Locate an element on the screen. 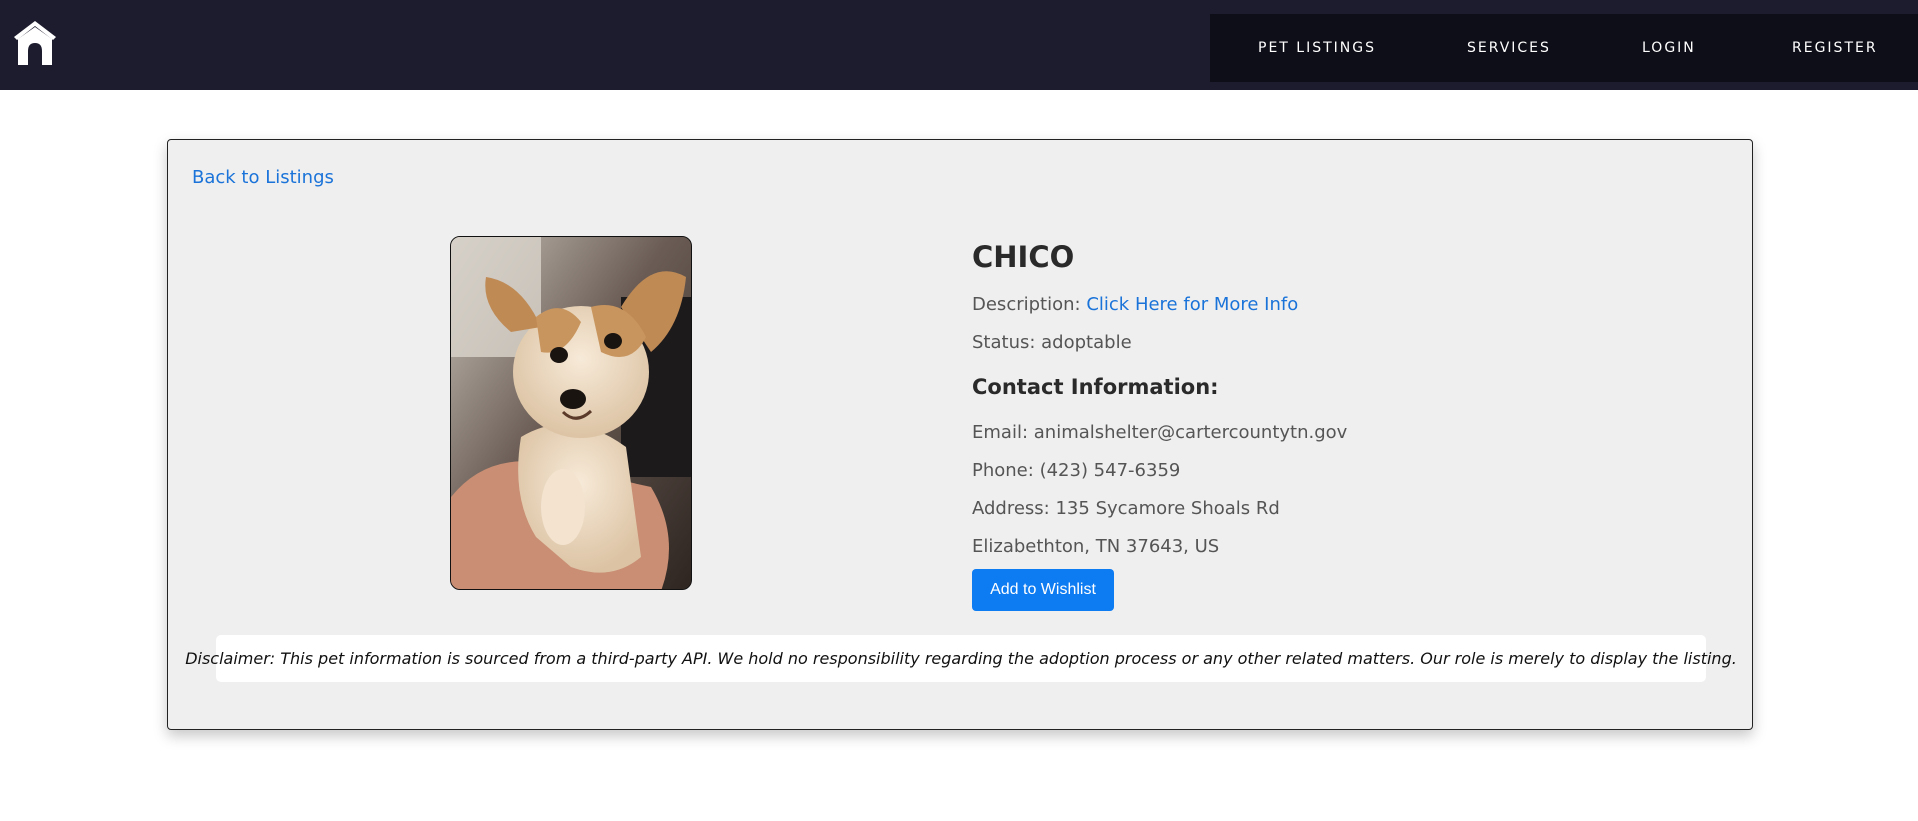 The height and width of the screenshot is (821, 1918). description-row: Description: Click Here for More Info is located at coordinates (1135, 304).